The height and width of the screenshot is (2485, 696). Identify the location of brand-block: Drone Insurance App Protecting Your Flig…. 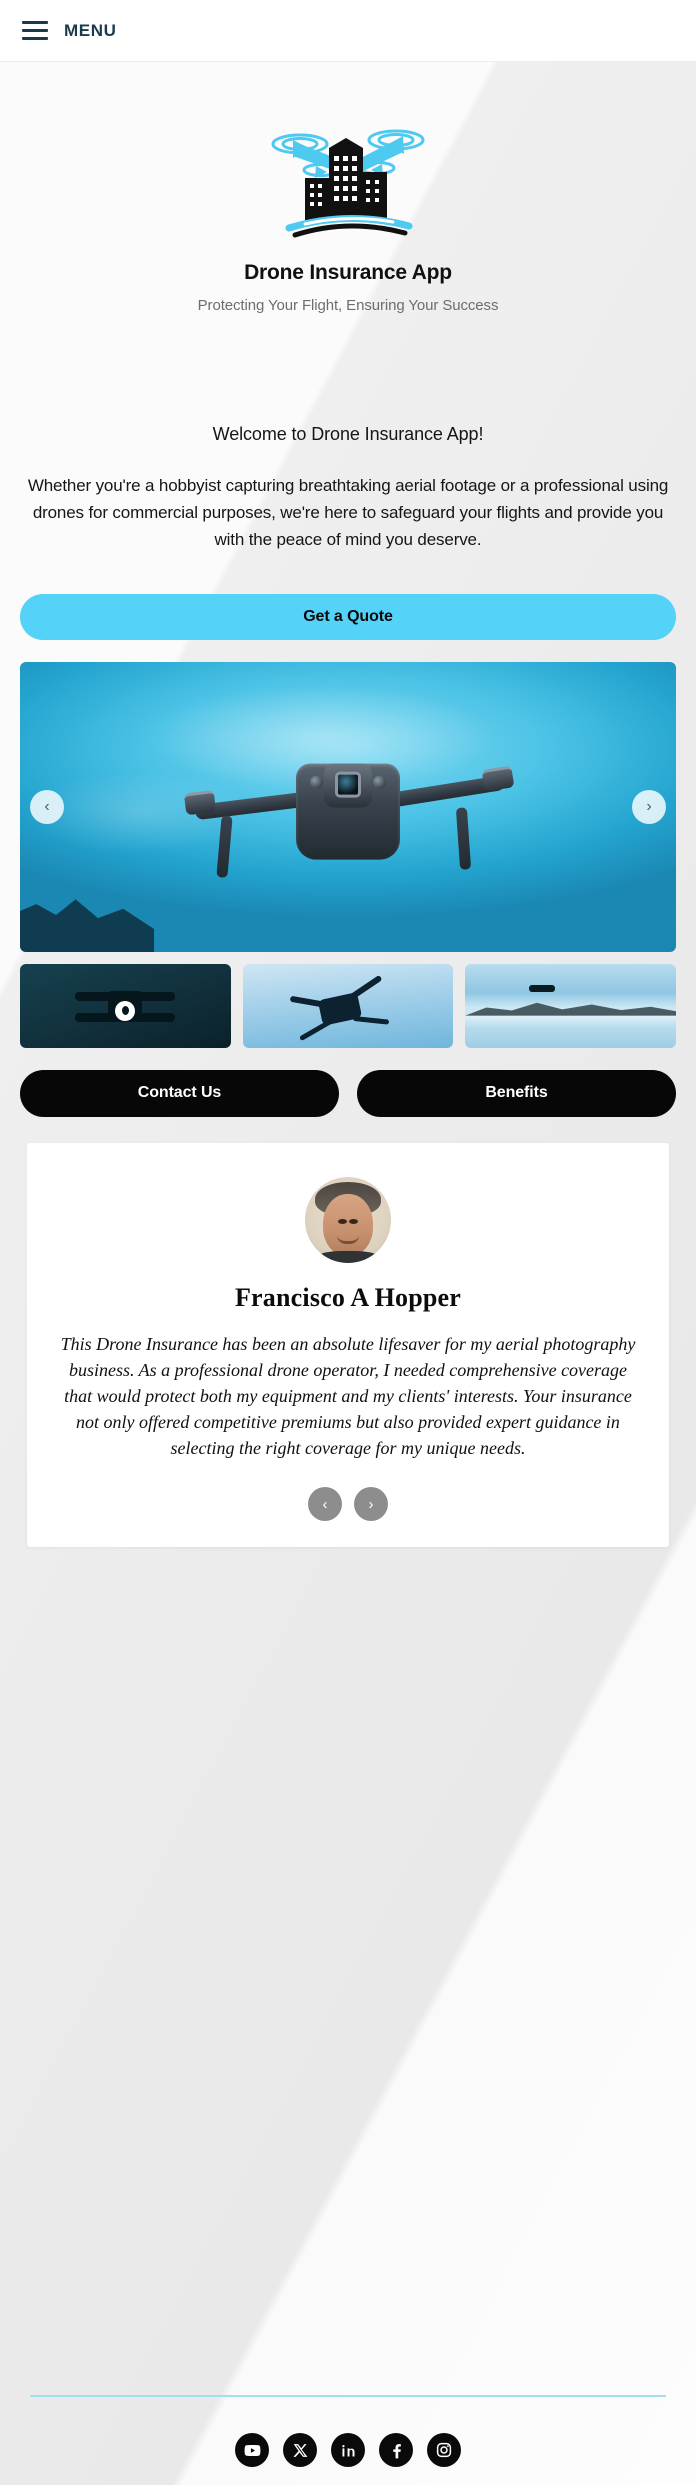
(348, 188).